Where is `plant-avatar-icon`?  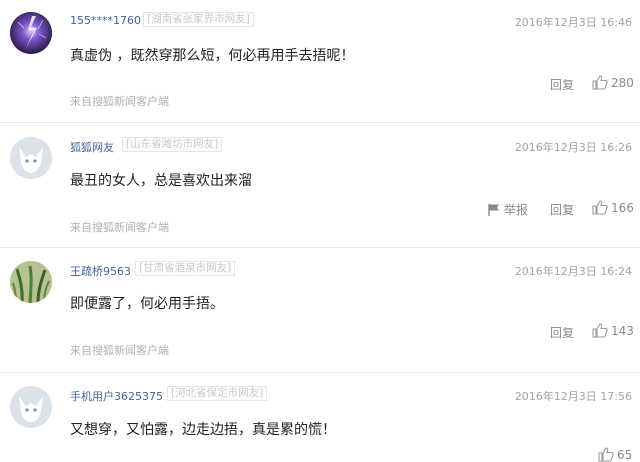
plant-avatar-icon is located at coordinates (31, 282).